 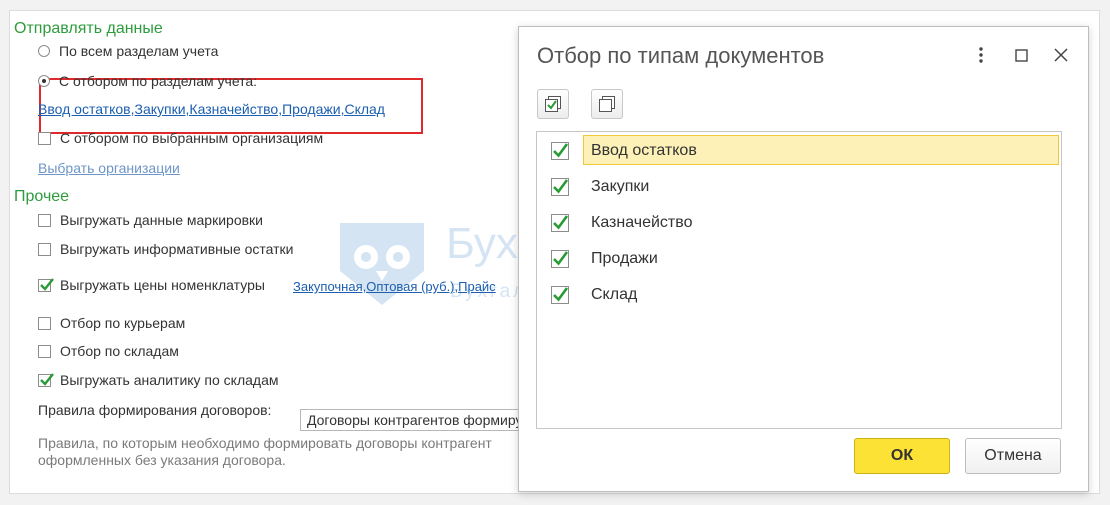 I want to click on radio-button-selected, so click(x=44, y=81).